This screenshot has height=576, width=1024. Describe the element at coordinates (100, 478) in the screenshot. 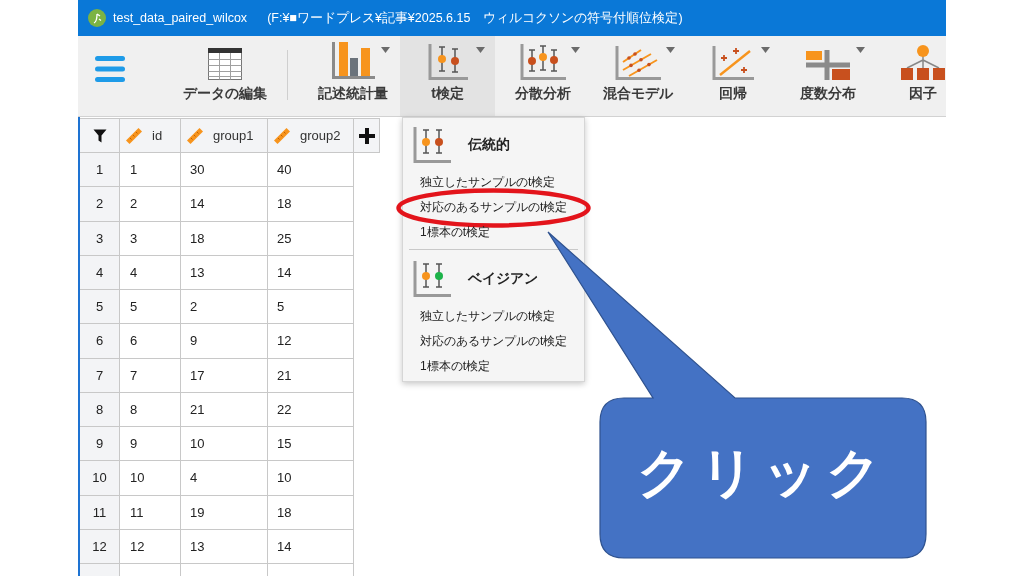

I see `row-number: 10` at that location.